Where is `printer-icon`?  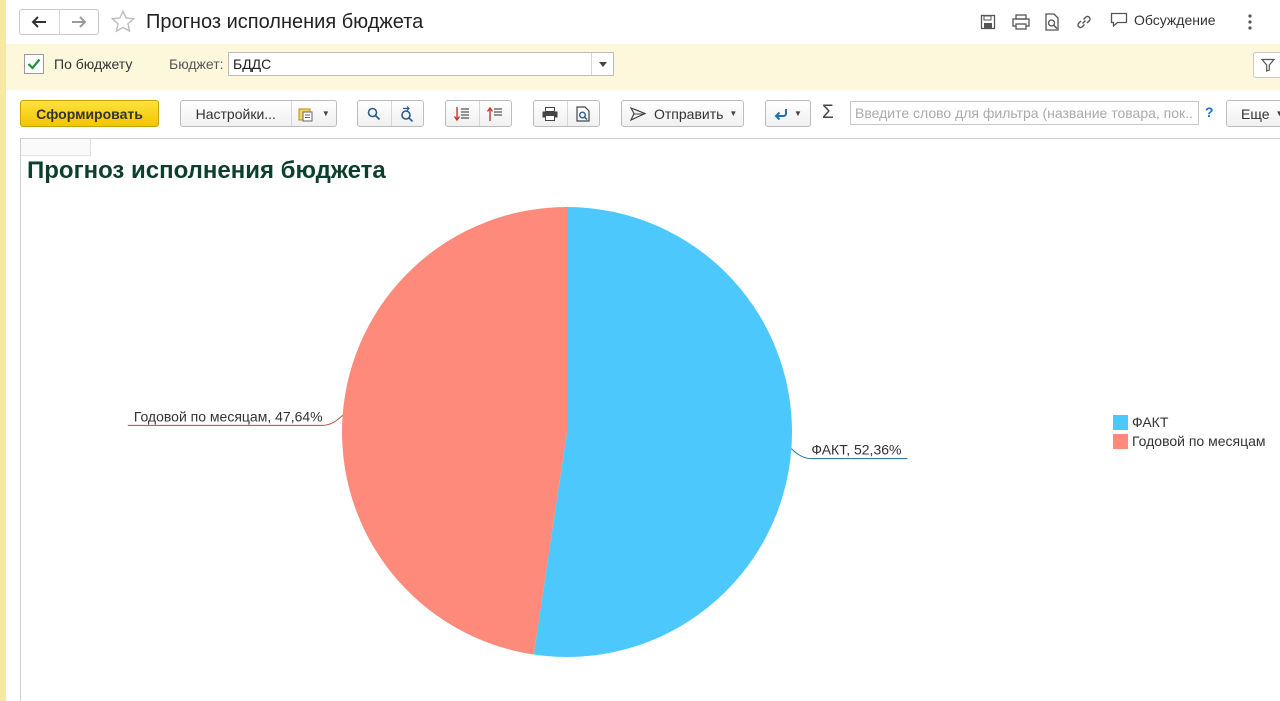 printer-icon is located at coordinates (550, 113).